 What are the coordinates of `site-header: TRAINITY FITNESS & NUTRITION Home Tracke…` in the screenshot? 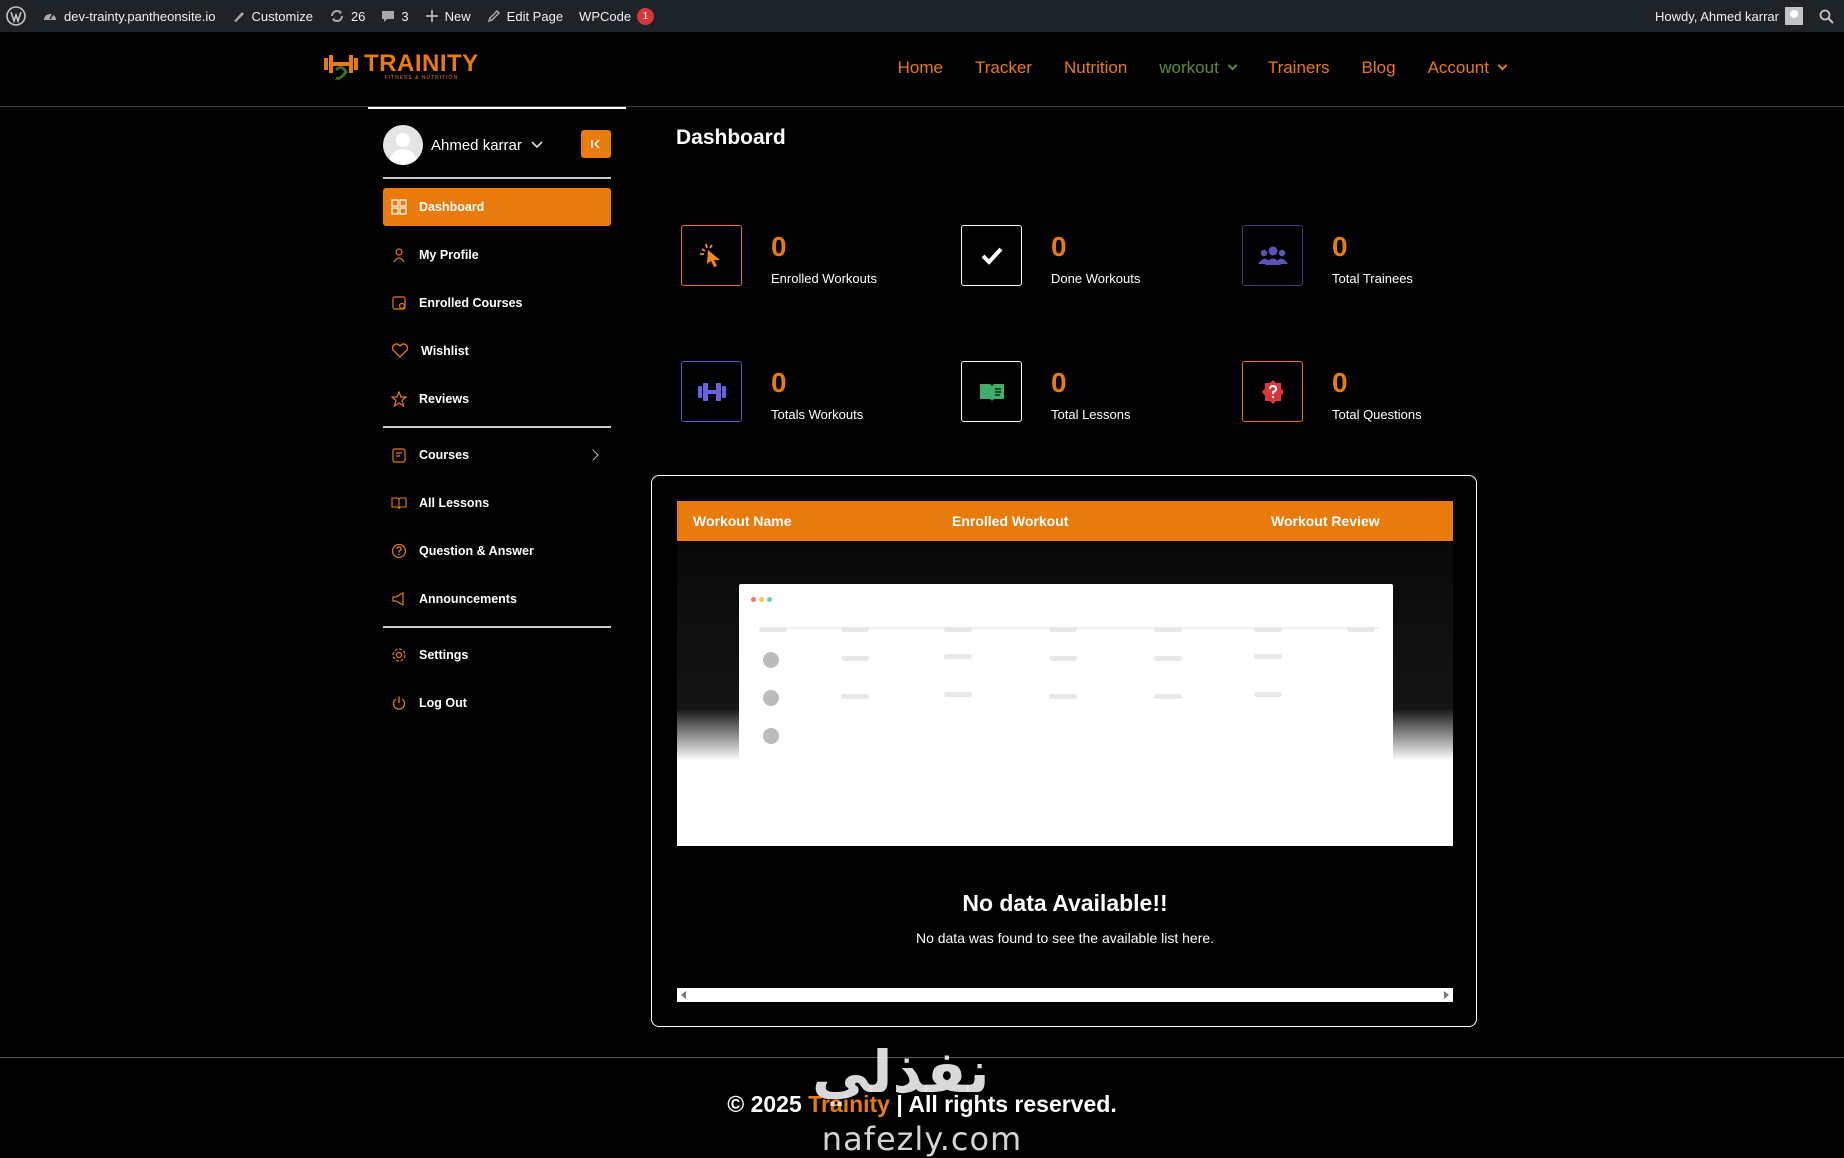 It's located at (922, 69).